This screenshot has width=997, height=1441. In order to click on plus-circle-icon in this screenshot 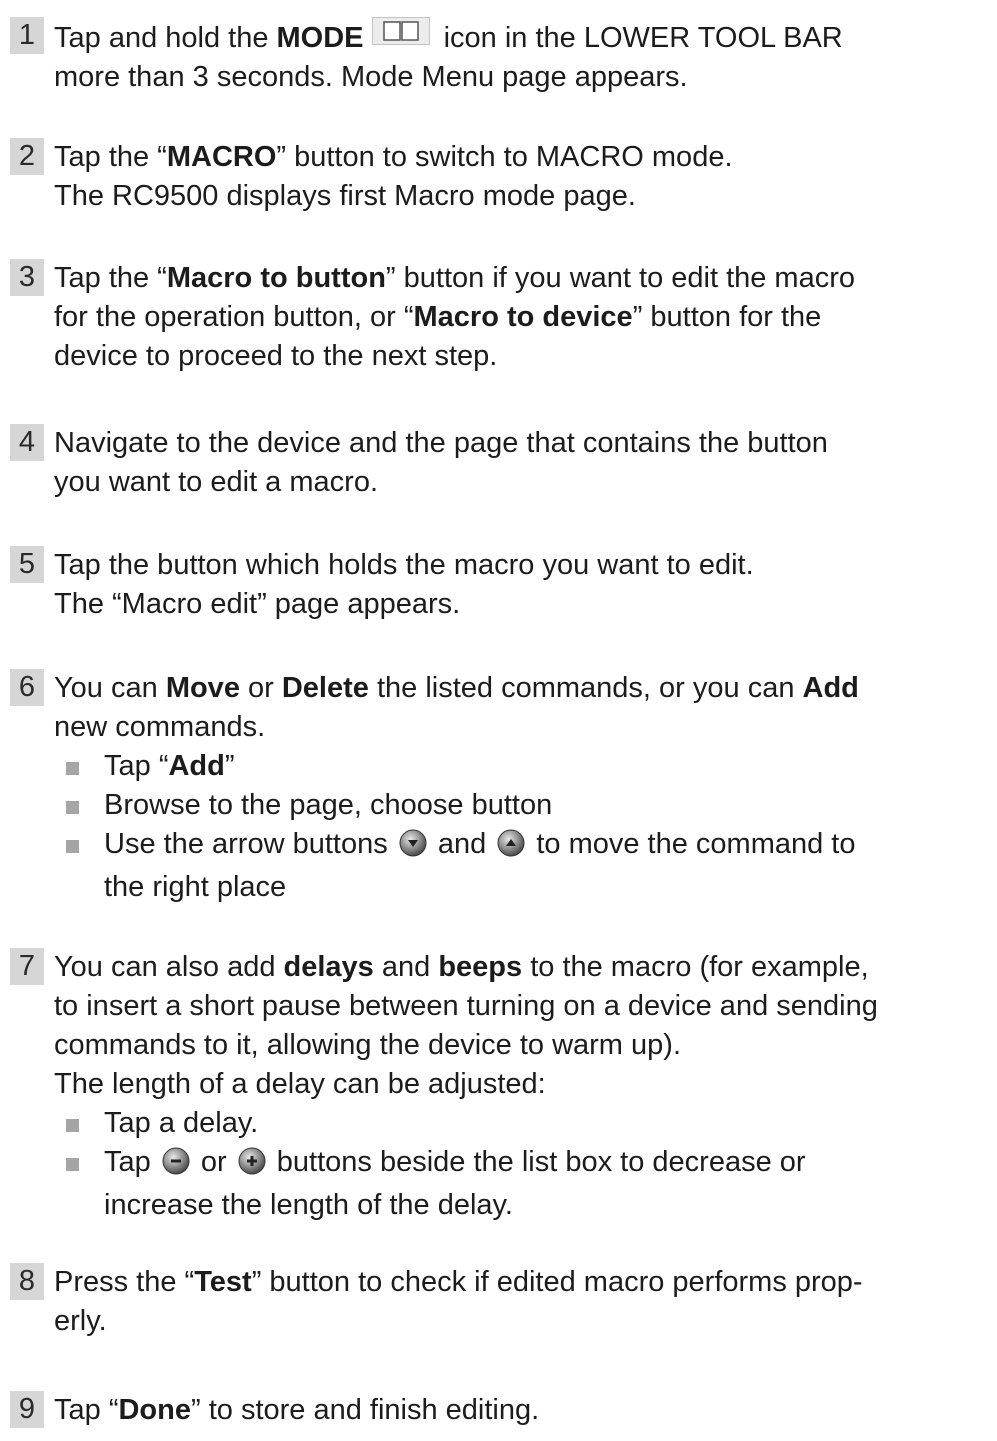, I will do `click(252, 1166)`.